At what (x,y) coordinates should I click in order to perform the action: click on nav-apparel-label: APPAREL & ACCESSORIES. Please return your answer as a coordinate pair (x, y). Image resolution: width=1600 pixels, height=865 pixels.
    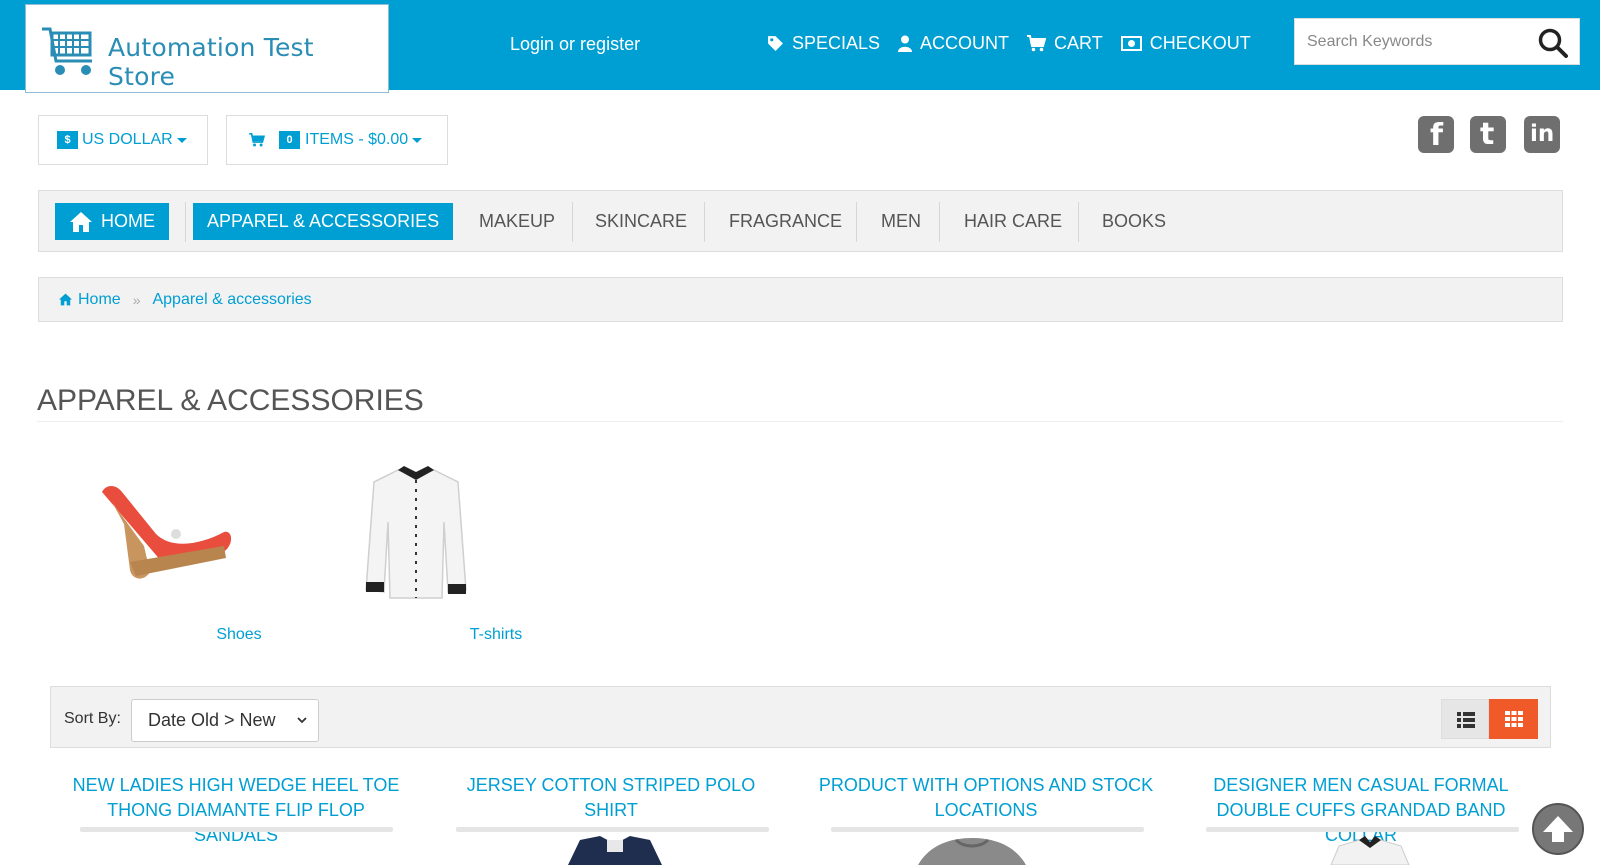
    Looking at the image, I should click on (323, 221).